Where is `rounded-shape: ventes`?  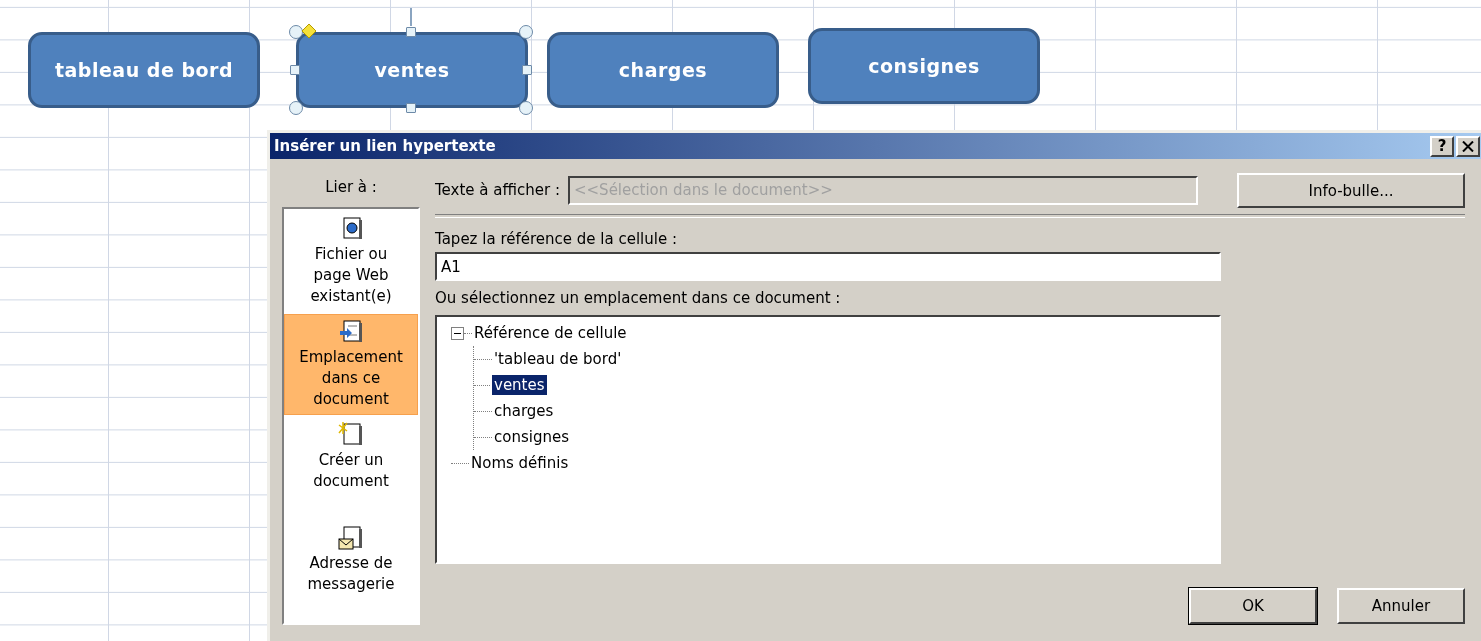 rounded-shape: ventes is located at coordinates (412, 70).